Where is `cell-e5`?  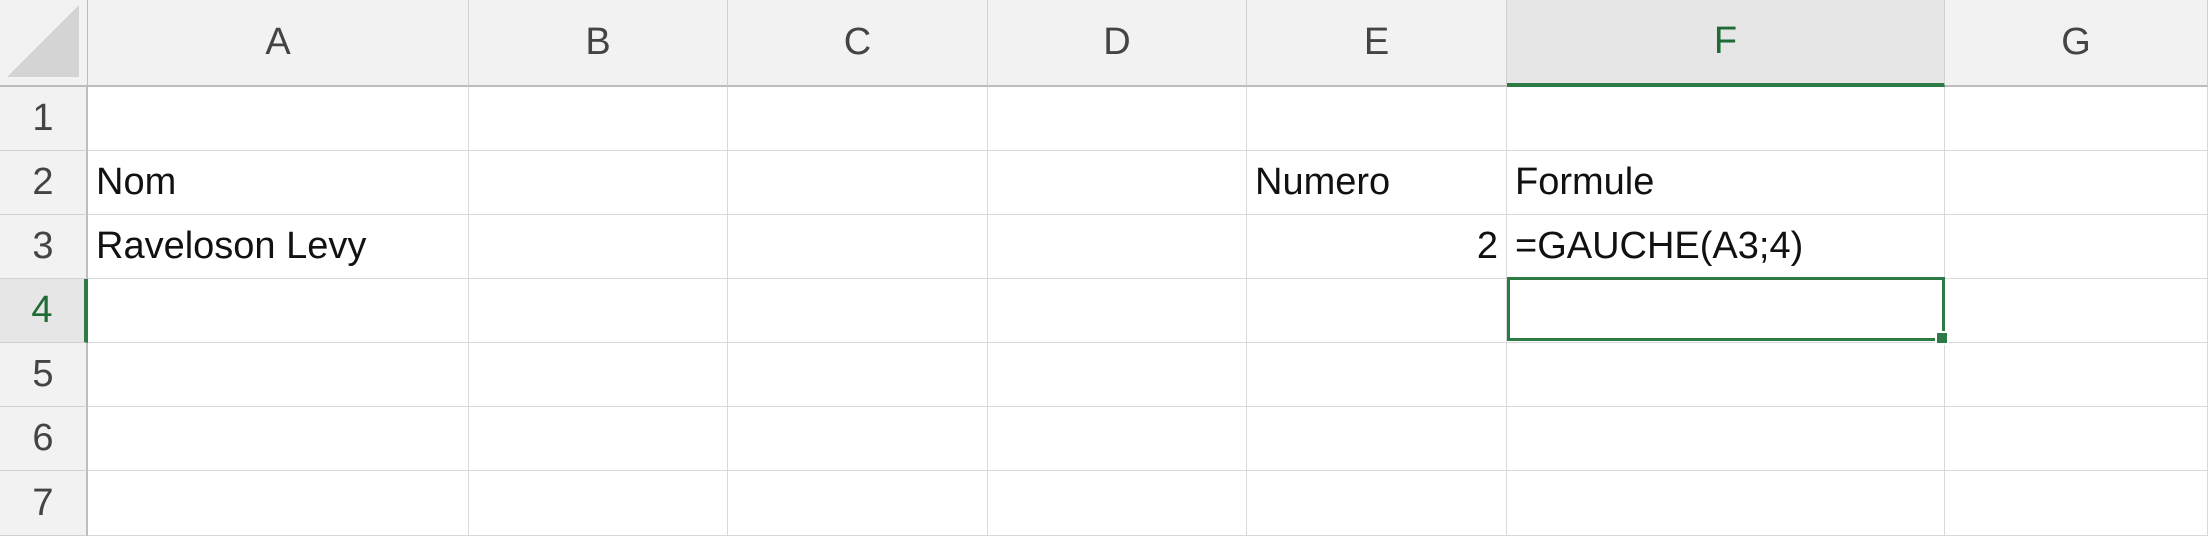
cell-e5 is located at coordinates (1377, 375).